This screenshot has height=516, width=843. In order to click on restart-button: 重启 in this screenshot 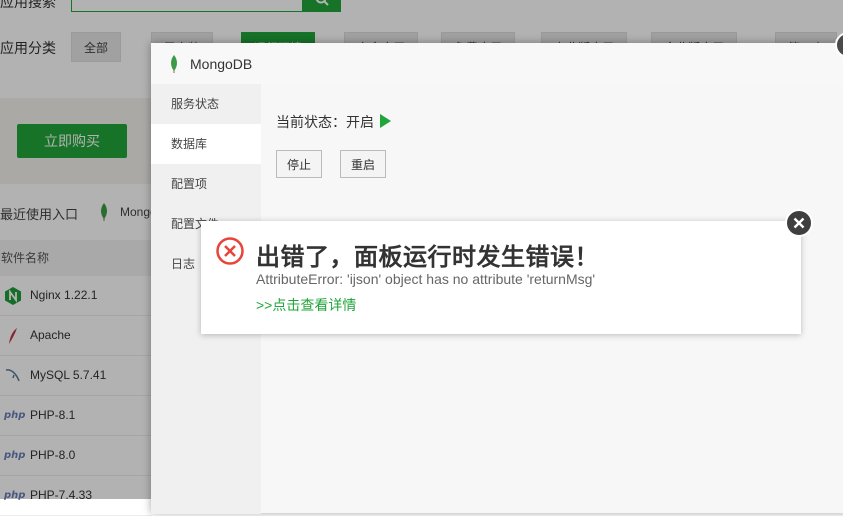, I will do `click(363, 164)`.